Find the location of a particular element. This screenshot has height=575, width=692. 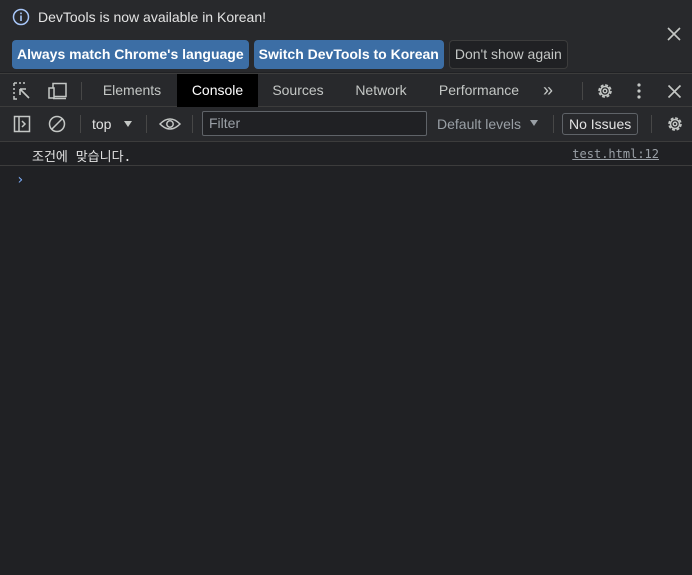

clear-console-icon is located at coordinates (57, 124).